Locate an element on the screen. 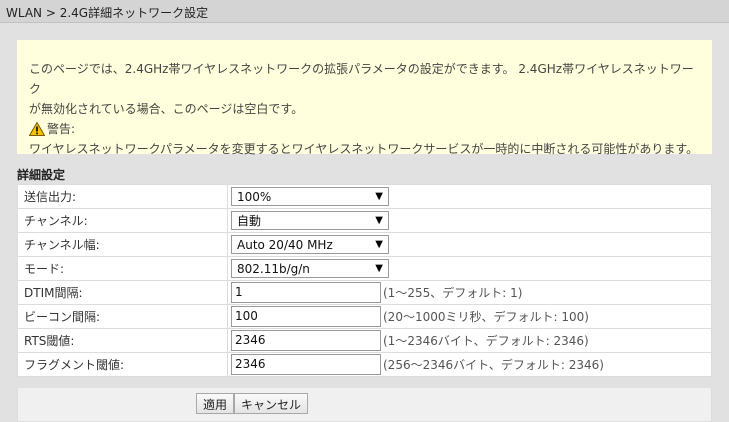 Image resolution: width=729 pixels, height=422 pixels. channel-width-label: チャンネル幅: is located at coordinates (122, 244).